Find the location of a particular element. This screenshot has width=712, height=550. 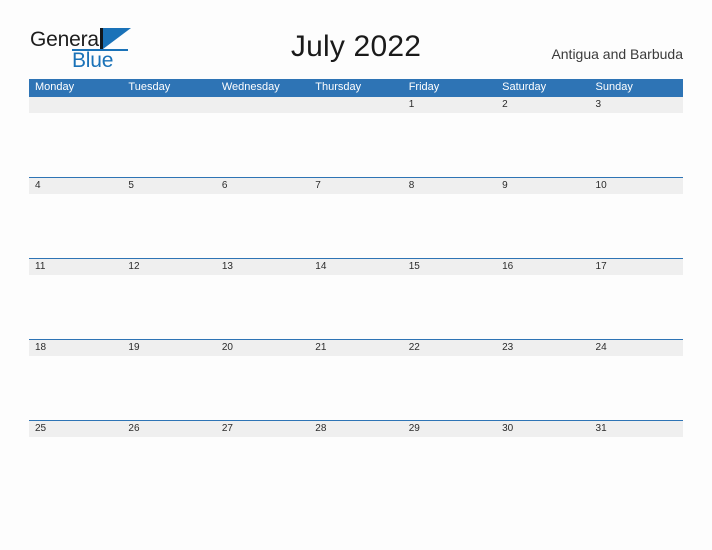

day-number: 23 is located at coordinates (542, 348).